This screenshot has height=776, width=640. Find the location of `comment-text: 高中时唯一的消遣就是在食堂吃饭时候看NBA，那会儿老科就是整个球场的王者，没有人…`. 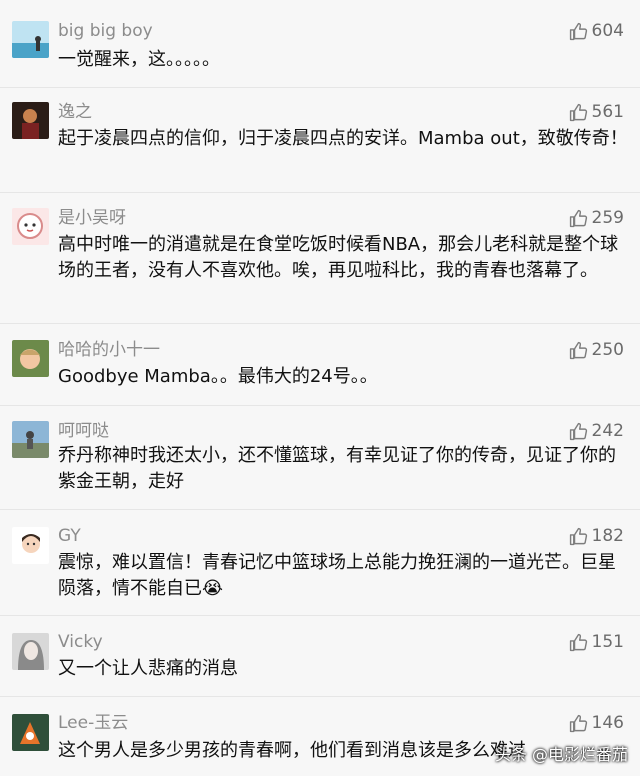

comment-text: 高中时唯一的消遣就是在食堂吃饭时候看NBA，那会儿老科就是整个球场的王者，没有人… is located at coordinates (338, 257).